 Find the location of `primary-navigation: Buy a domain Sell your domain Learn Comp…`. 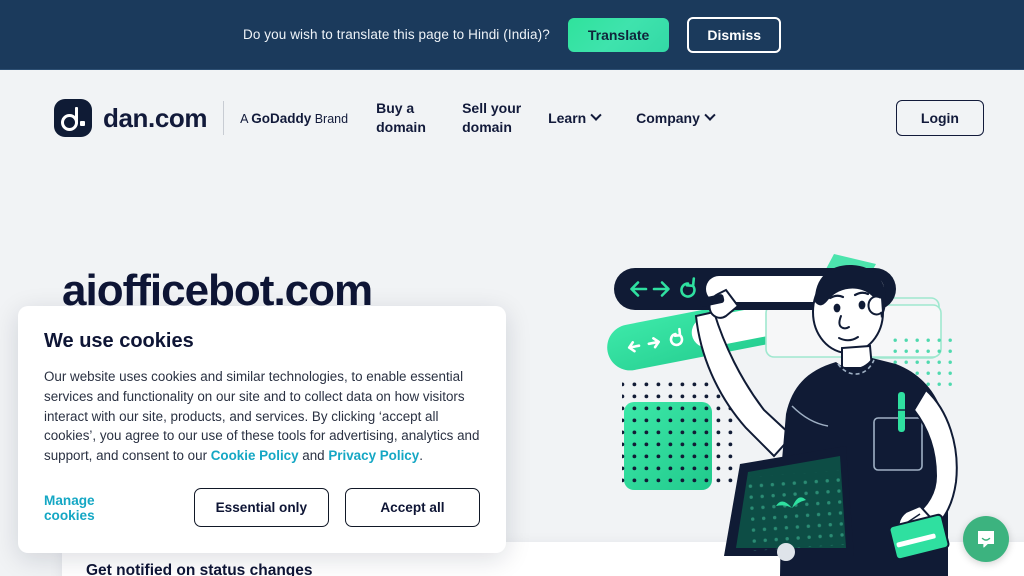

primary-navigation: Buy a domain Sell your domain Learn Comp… is located at coordinates (546, 118).